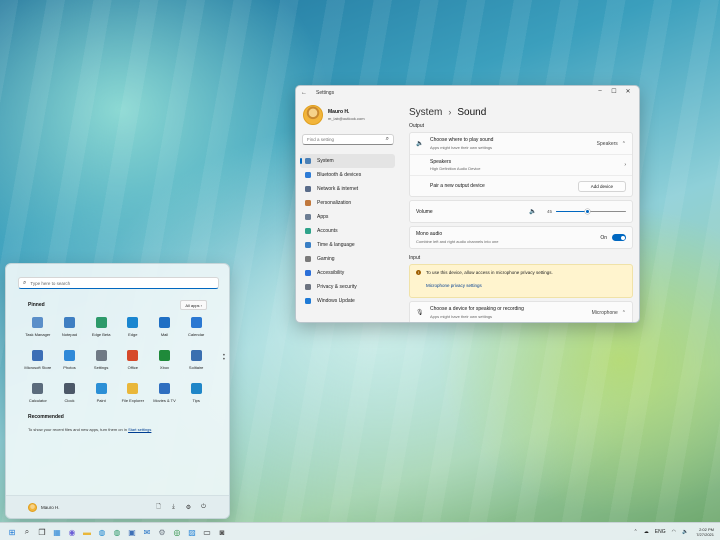 Image resolution: width=720 pixels, height=540 pixels. Describe the element at coordinates (417, 126) in the screenshot. I see `output-label: Output` at that location.